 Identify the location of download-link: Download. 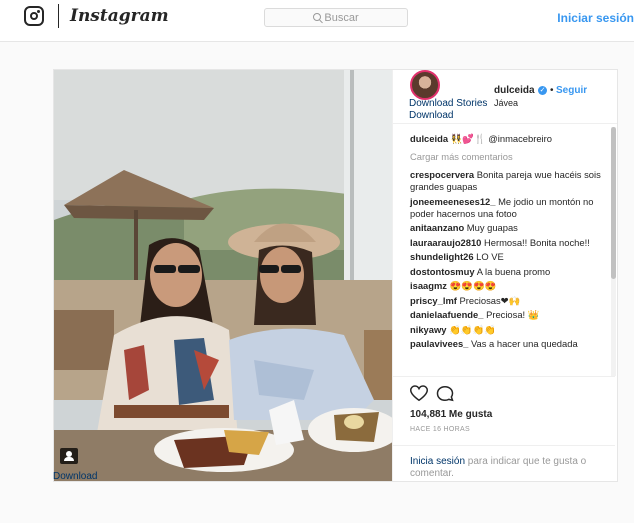
(448, 116).